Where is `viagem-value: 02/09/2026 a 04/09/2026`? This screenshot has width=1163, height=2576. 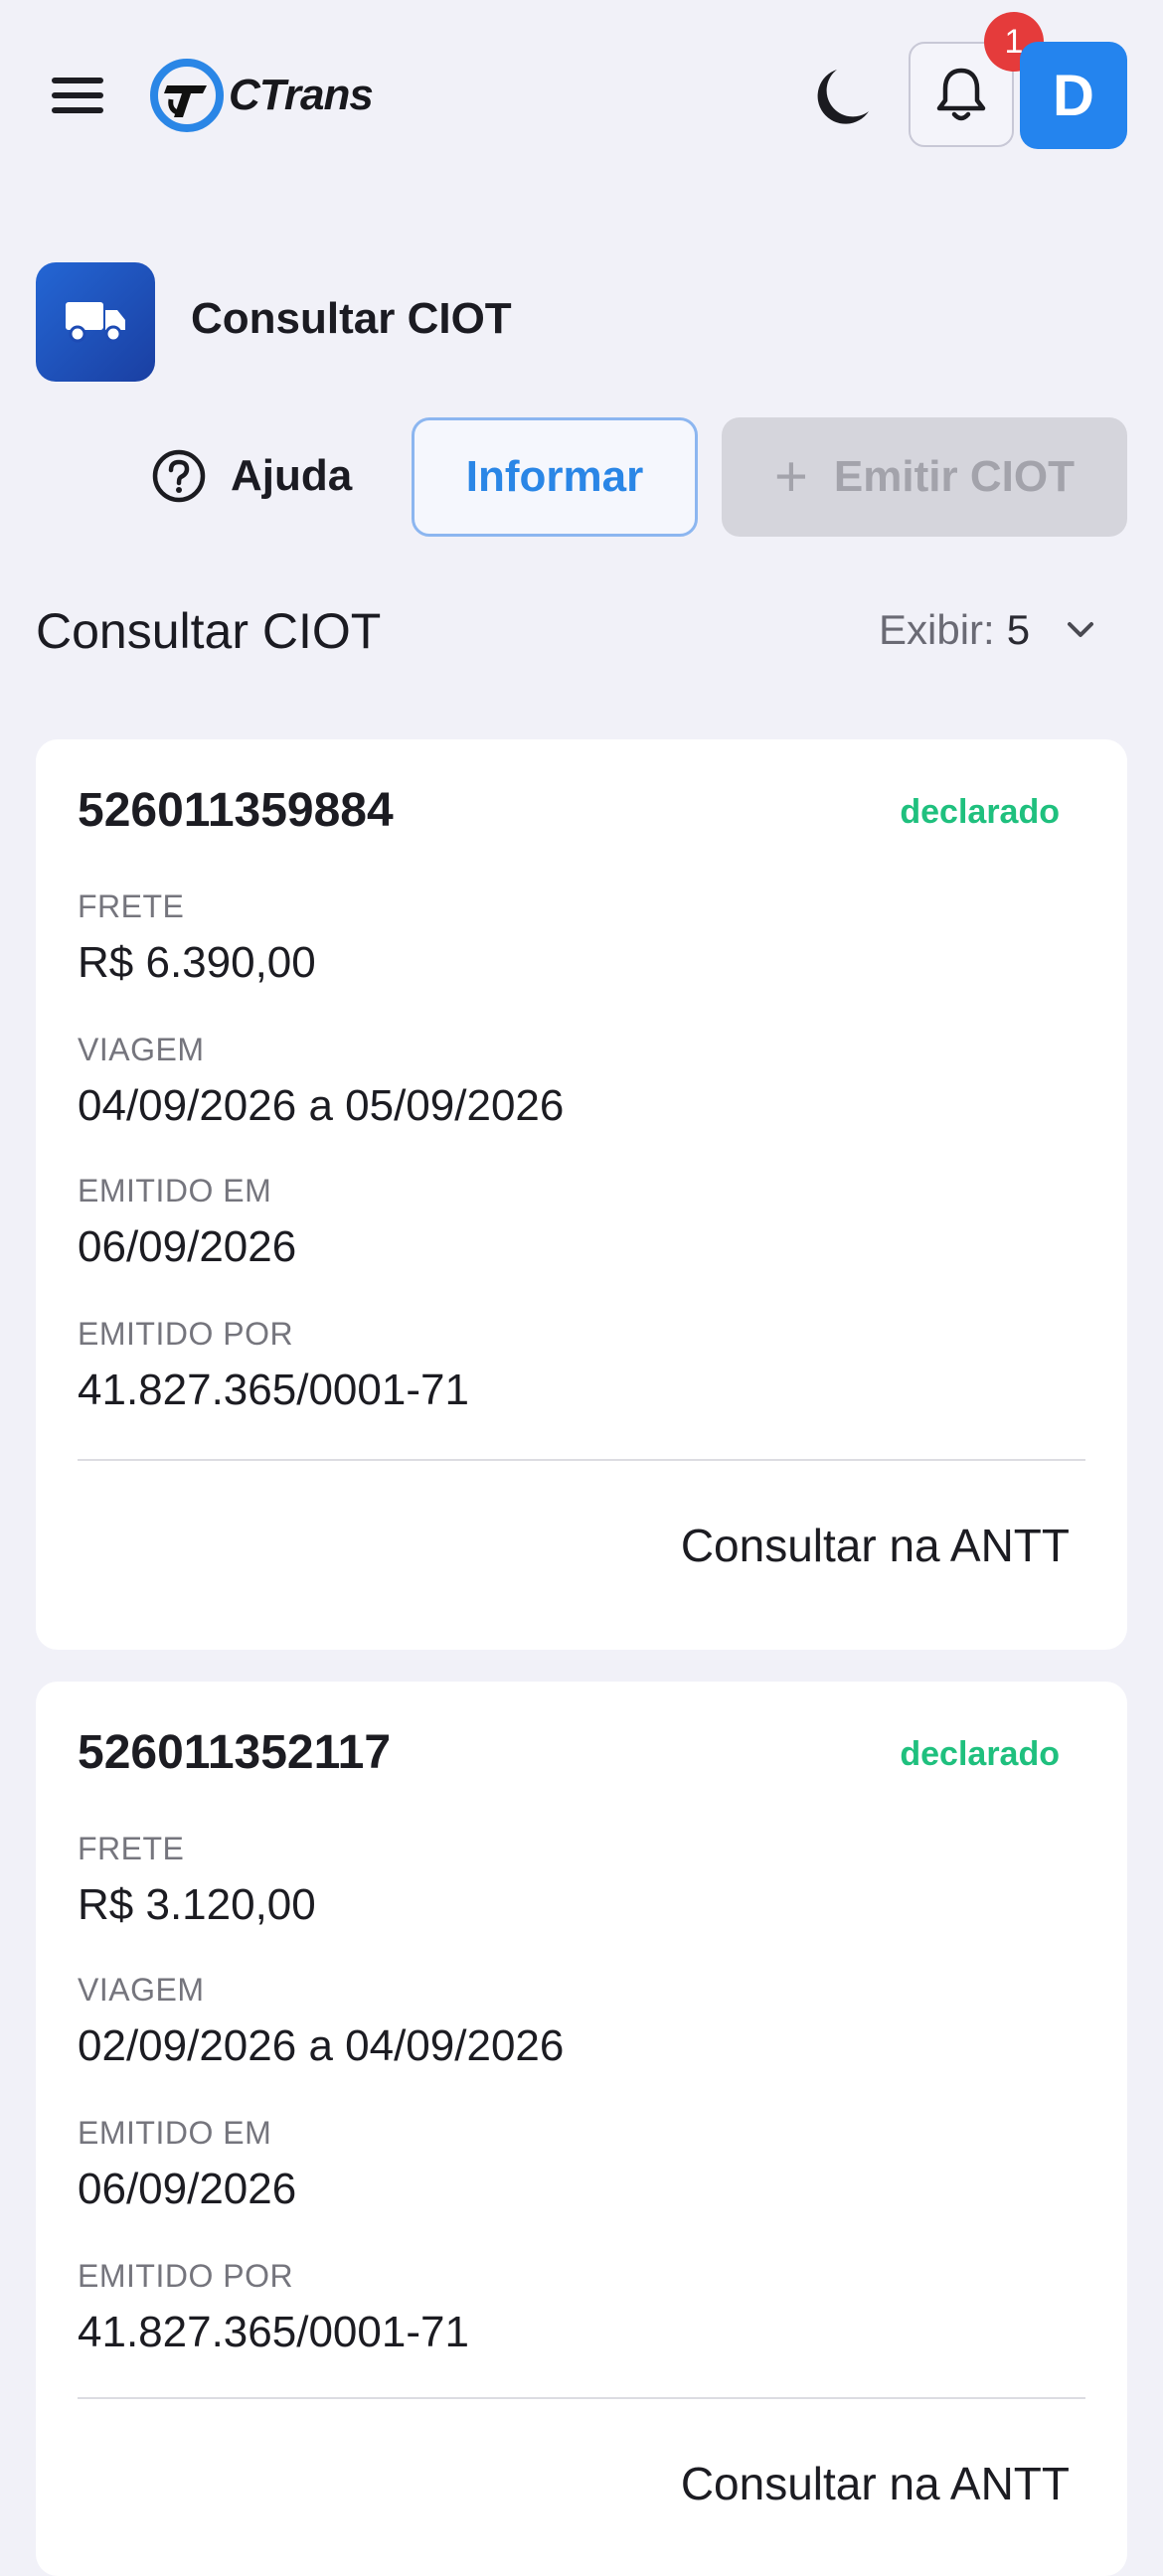 viagem-value: 02/09/2026 a 04/09/2026 is located at coordinates (321, 2045).